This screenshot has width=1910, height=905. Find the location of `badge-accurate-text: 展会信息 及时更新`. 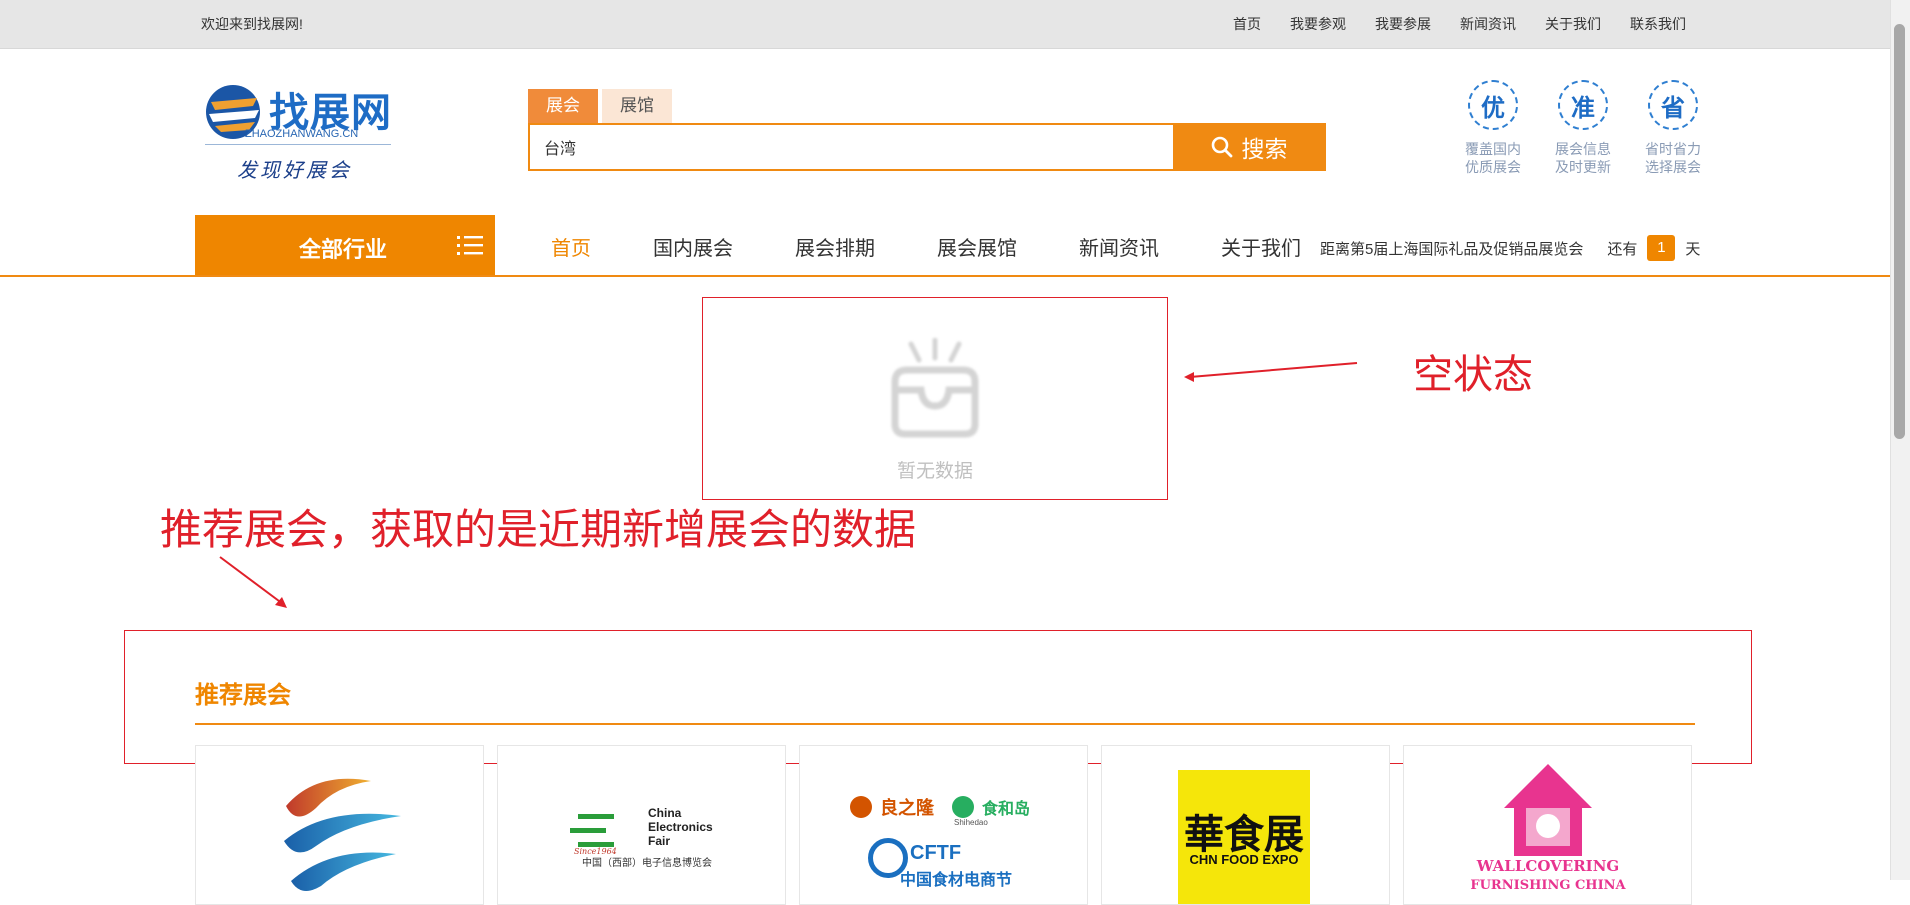

badge-accurate-text: 展会信息 及时更新 is located at coordinates (1583, 158).